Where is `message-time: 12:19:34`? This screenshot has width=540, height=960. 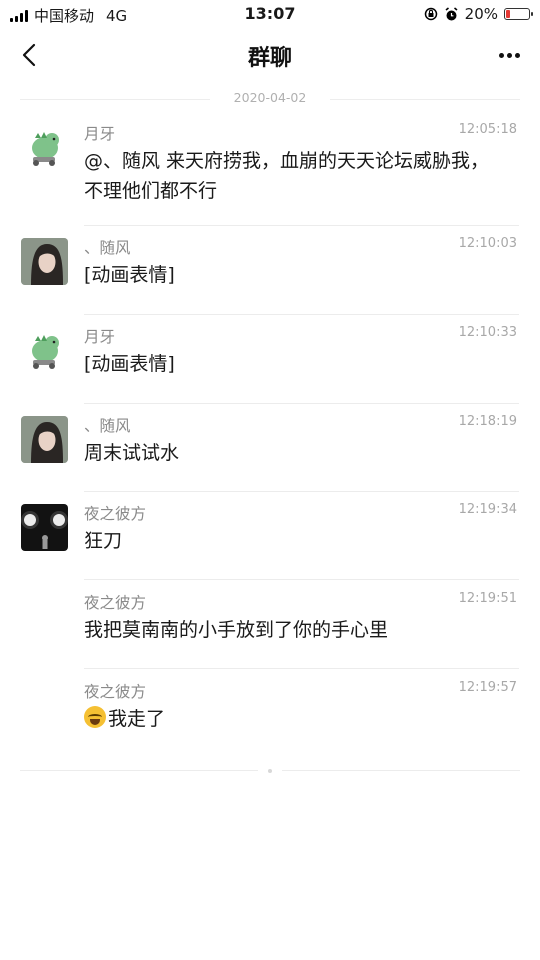
message-time: 12:19:34 is located at coordinates (487, 509).